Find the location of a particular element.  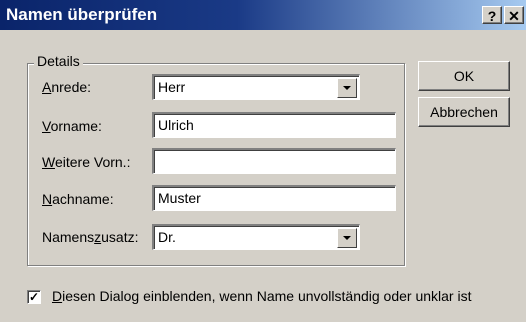

cancel-button: Abbrechen is located at coordinates (464, 112).